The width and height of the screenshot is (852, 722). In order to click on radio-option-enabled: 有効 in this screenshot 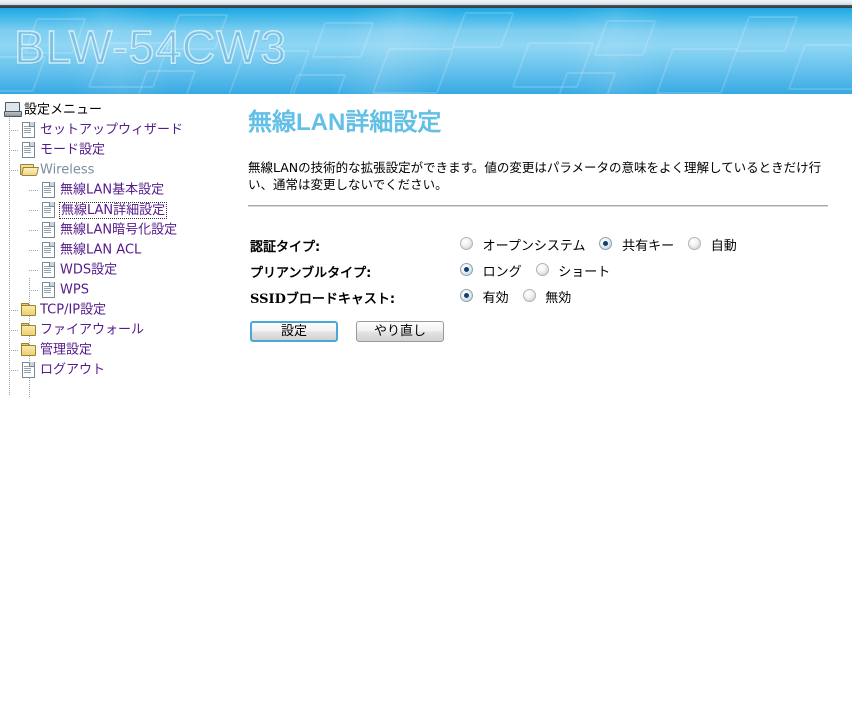, I will do `click(491, 296)`.